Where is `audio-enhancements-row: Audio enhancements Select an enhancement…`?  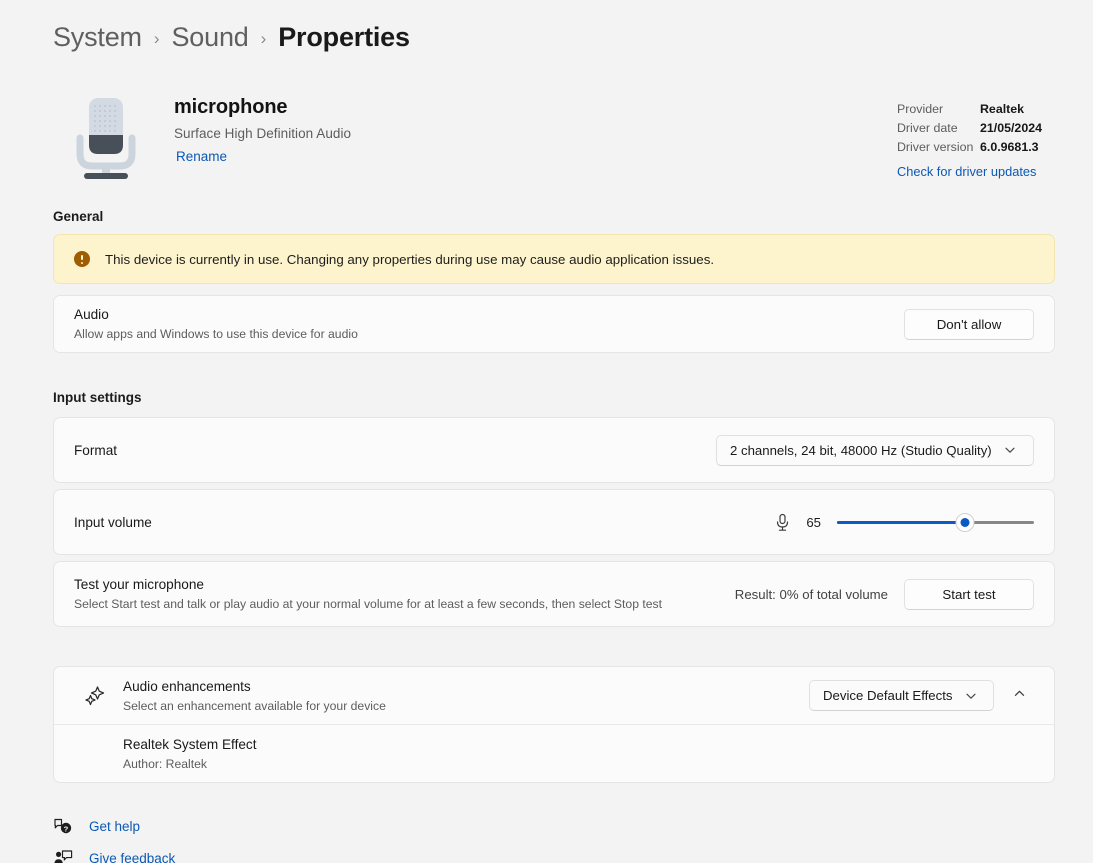 audio-enhancements-row: Audio enhancements Select an enhancement… is located at coordinates (554, 695).